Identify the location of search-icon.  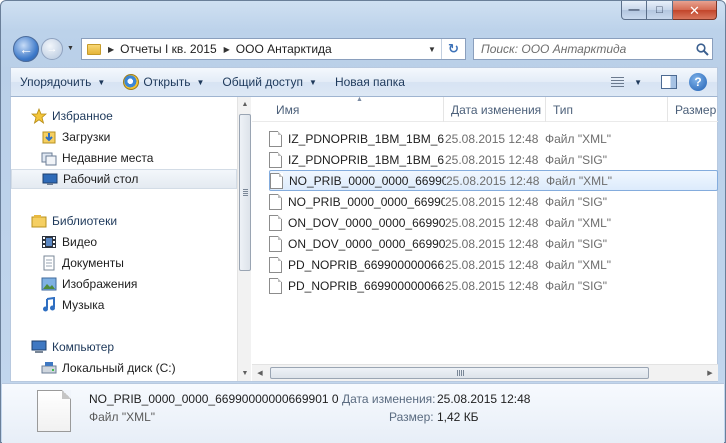
(702, 49).